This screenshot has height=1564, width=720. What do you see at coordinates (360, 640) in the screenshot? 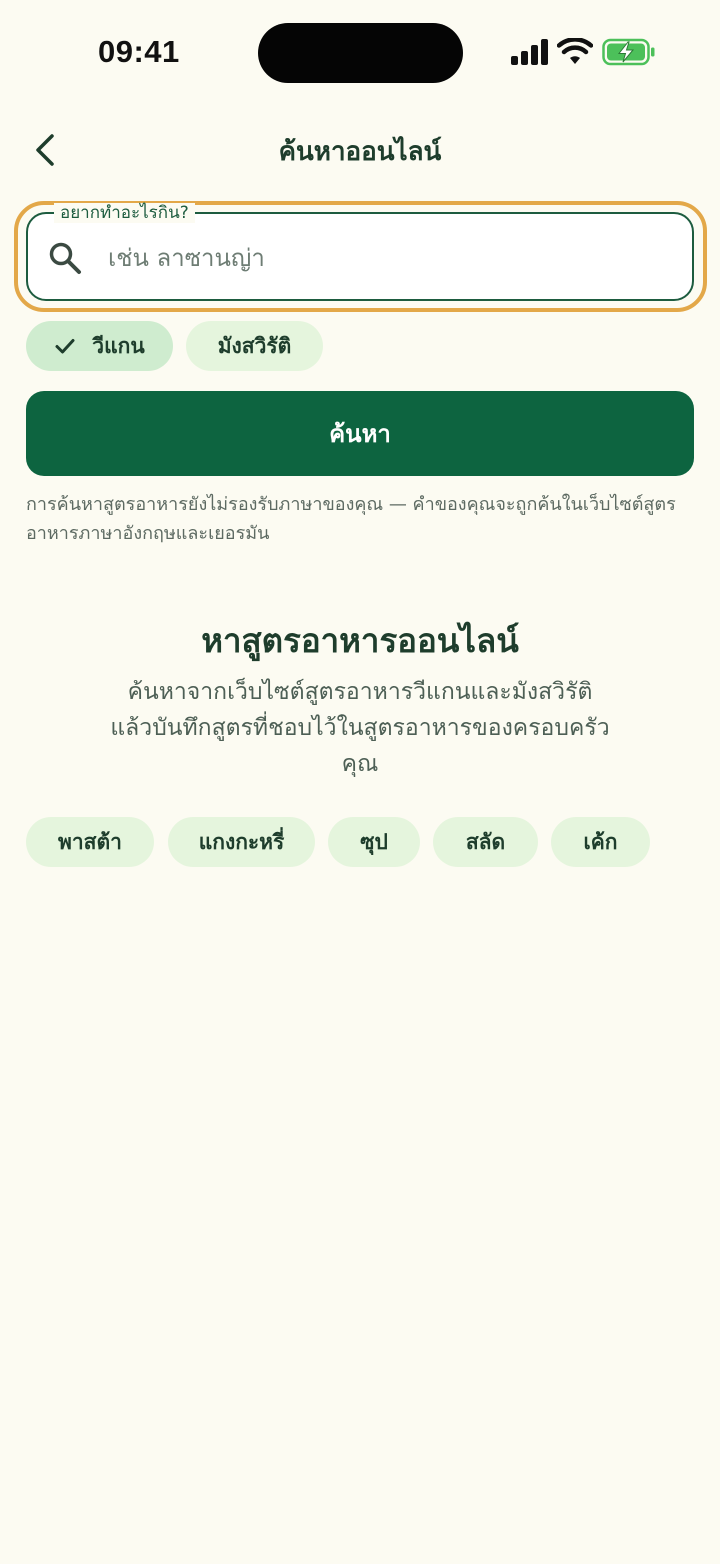
I see `empty-state-title: หาสูตรอาหารออนไลน์` at bounding box center [360, 640].